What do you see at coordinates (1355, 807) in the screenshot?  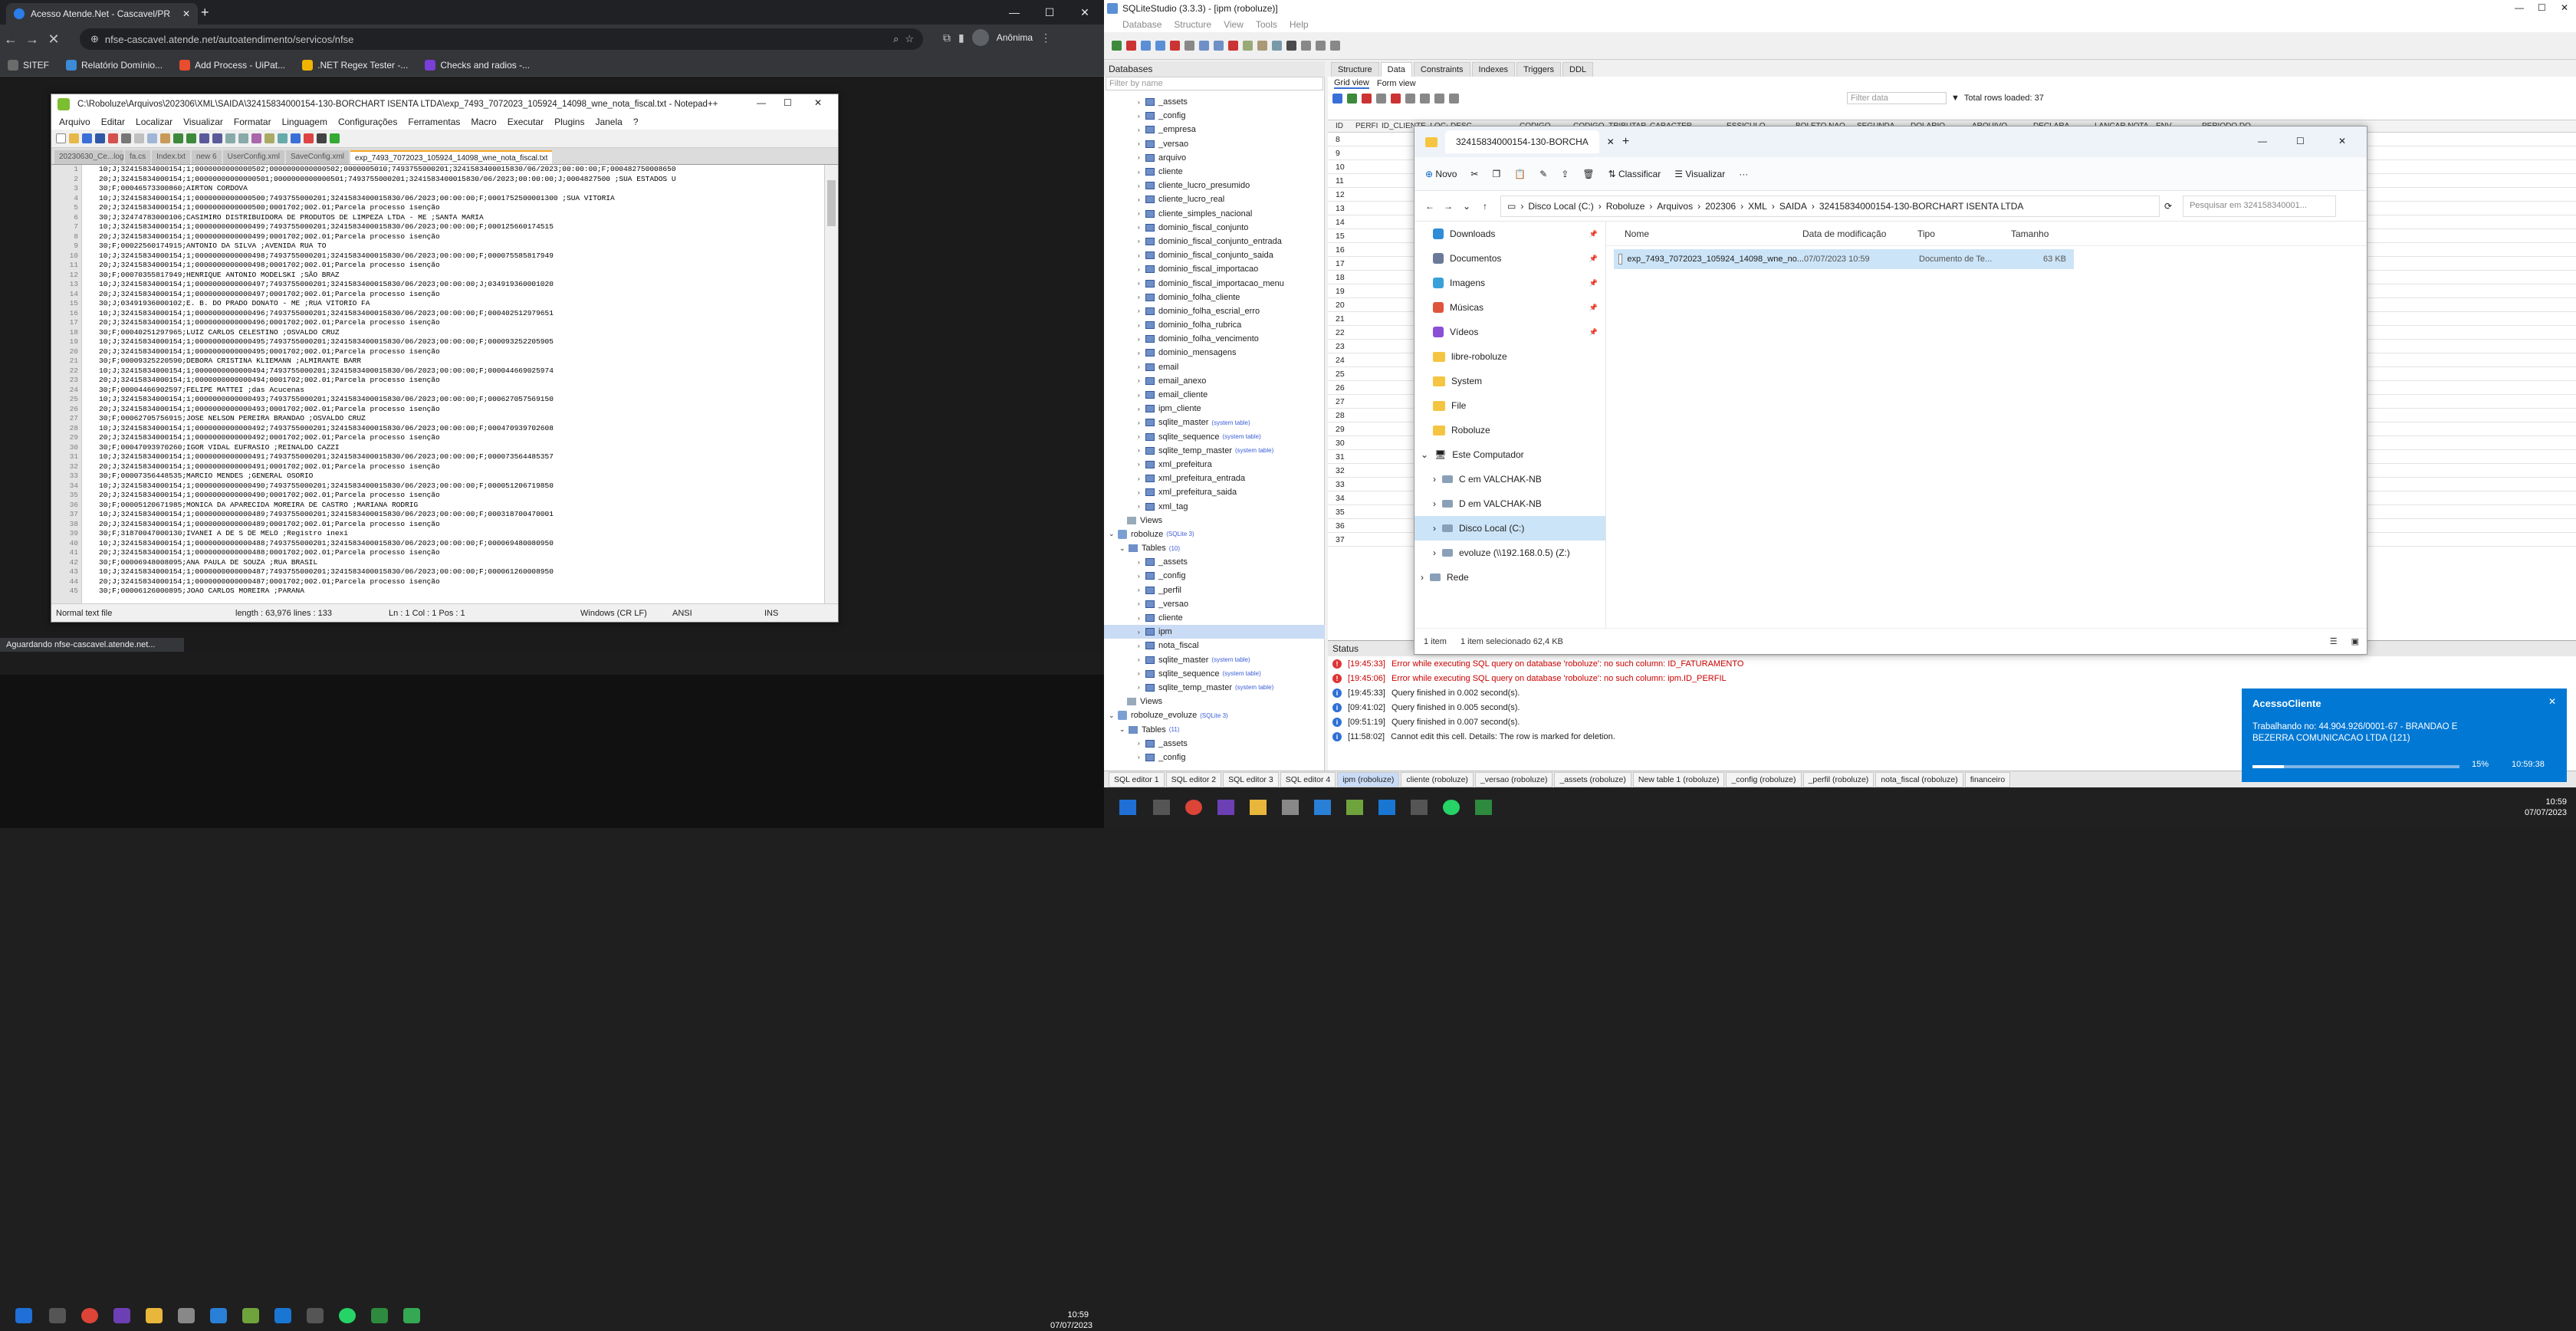 I see `notepadpp-icon` at bounding box center [1355, 807].